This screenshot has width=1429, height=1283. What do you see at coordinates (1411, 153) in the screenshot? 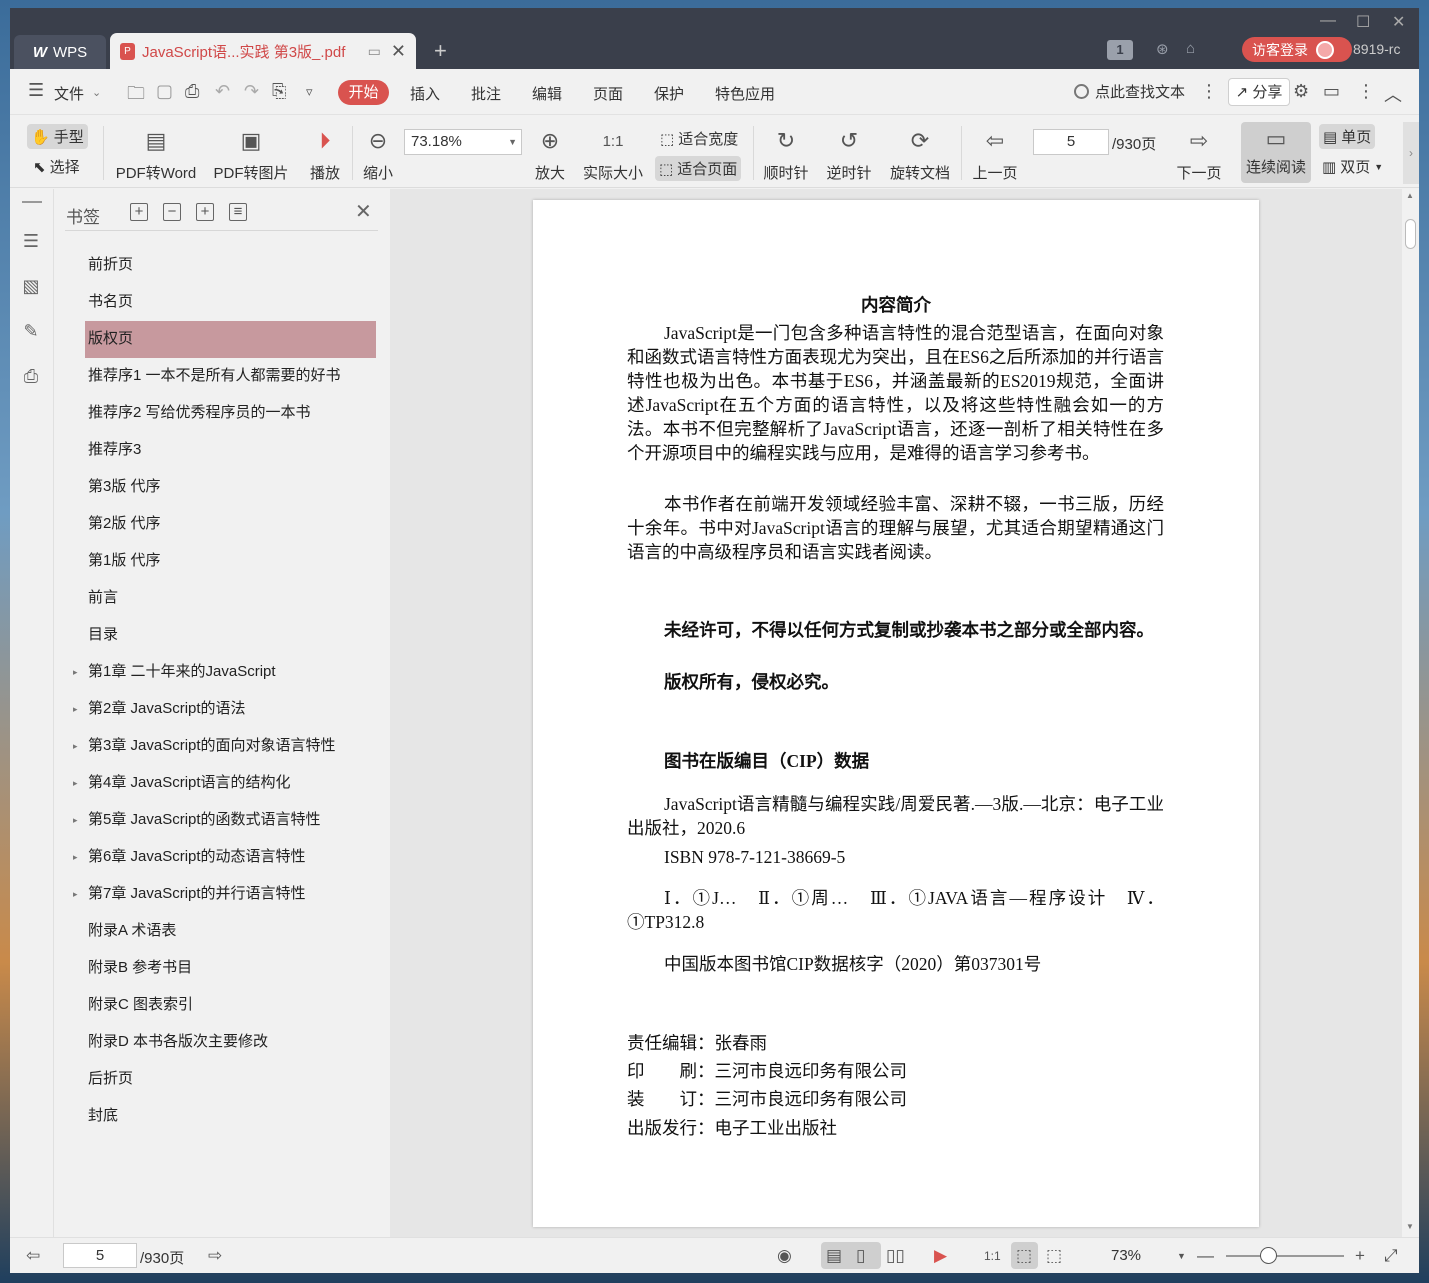
I see `ribbon-scroll-right-icon: ›` at bounding box center [1411, 153].